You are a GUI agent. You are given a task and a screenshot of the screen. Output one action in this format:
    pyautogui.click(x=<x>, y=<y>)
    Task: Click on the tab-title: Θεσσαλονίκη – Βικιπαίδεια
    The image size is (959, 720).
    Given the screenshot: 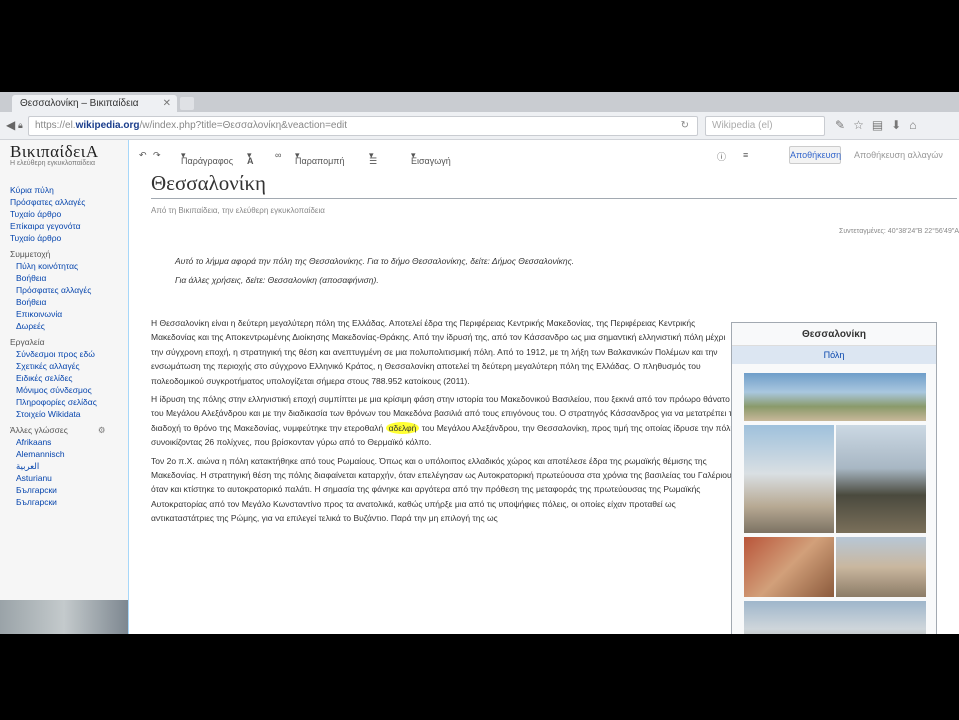 What is the action you would take?
    pyautogui.click(x=79, y=103)
    